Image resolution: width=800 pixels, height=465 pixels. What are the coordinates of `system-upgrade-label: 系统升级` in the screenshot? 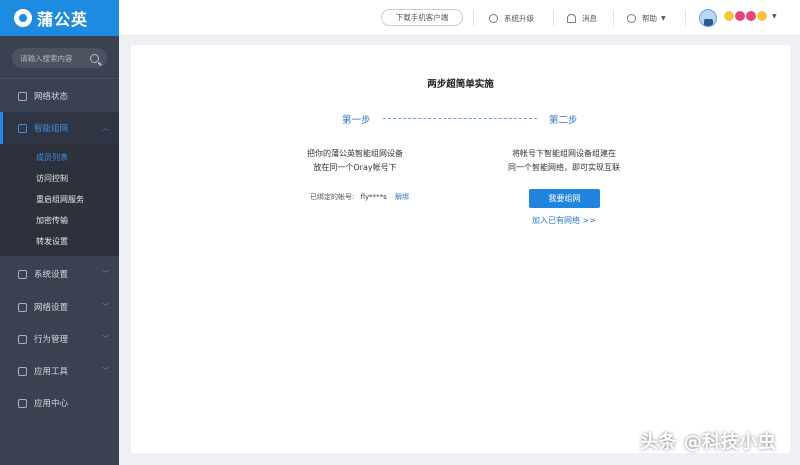 It's located at (519, 18).